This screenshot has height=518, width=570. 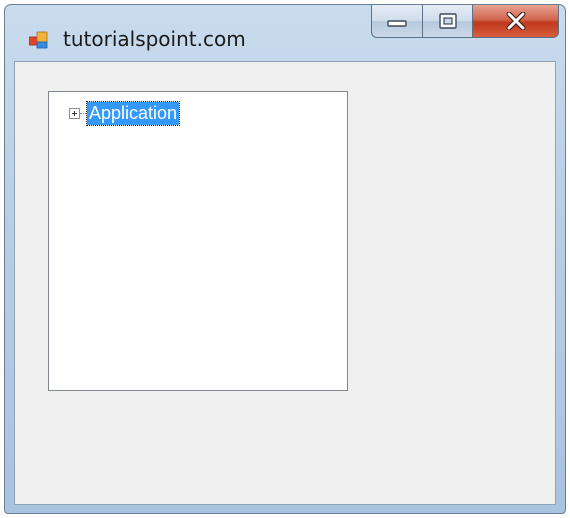 I want to click on maximize-button, so click(x=448, y=21).